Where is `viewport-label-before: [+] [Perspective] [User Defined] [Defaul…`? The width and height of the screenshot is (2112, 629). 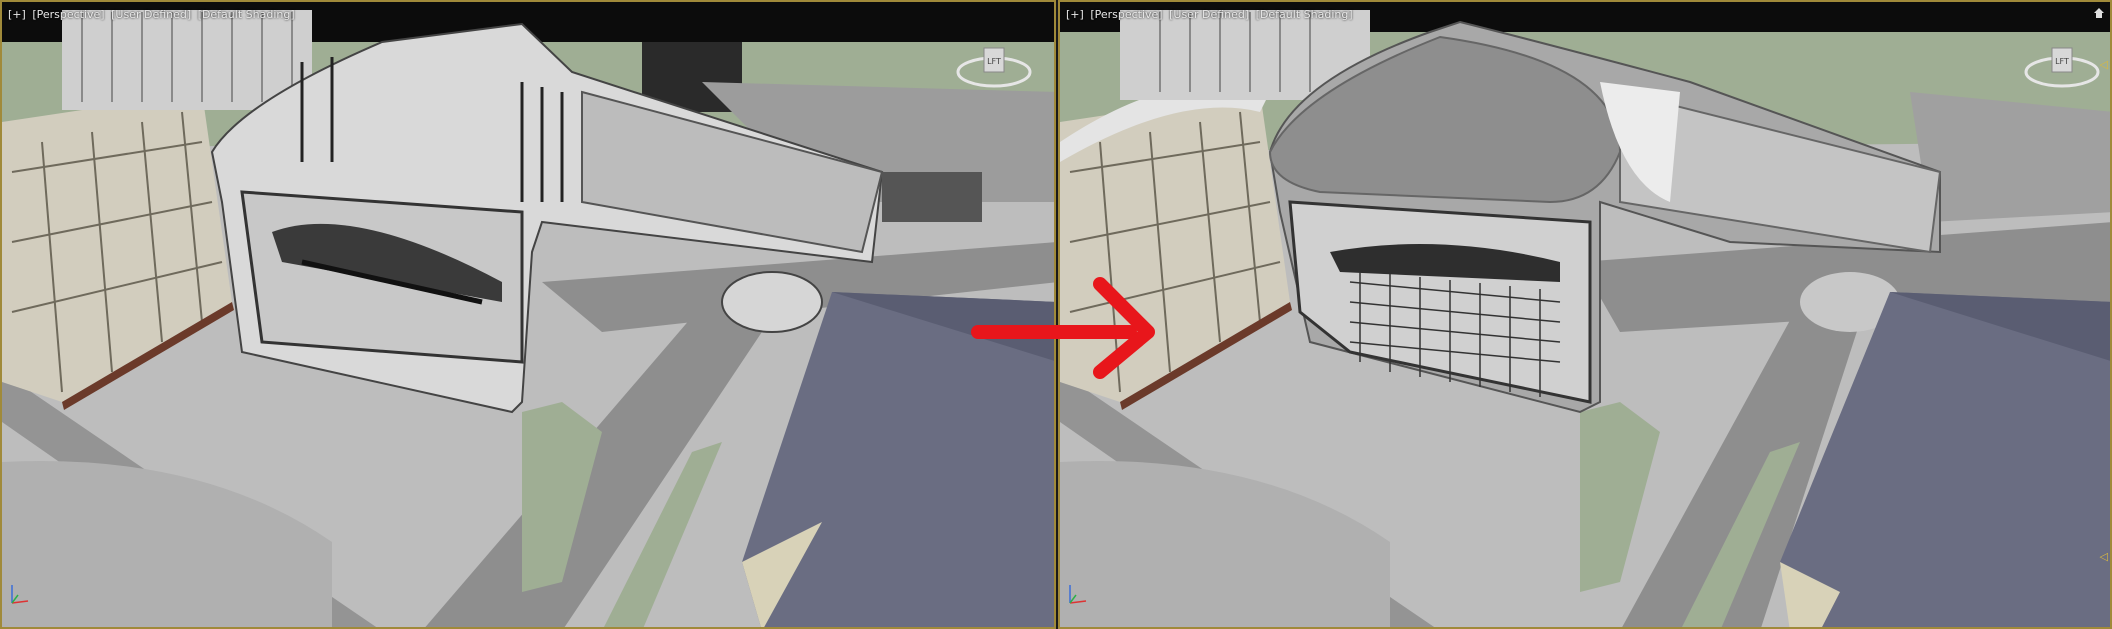 viewport-label-before: [+] [Perspective] [User Defined] [Defaul… is located at coordinates (153, 14).